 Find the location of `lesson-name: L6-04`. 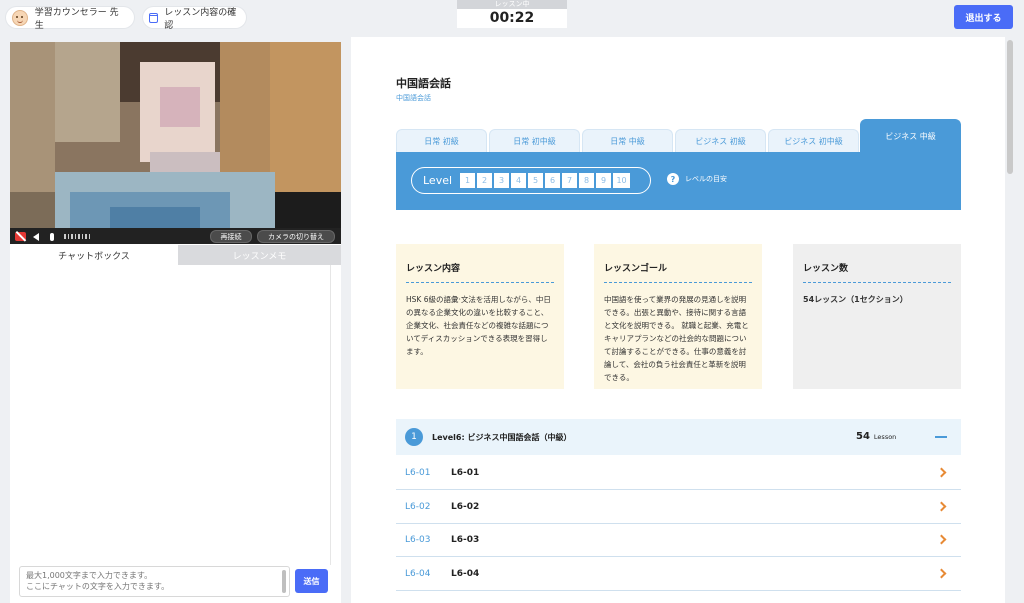

lesson-name: L6-04 is located at coordinates (465, 573).